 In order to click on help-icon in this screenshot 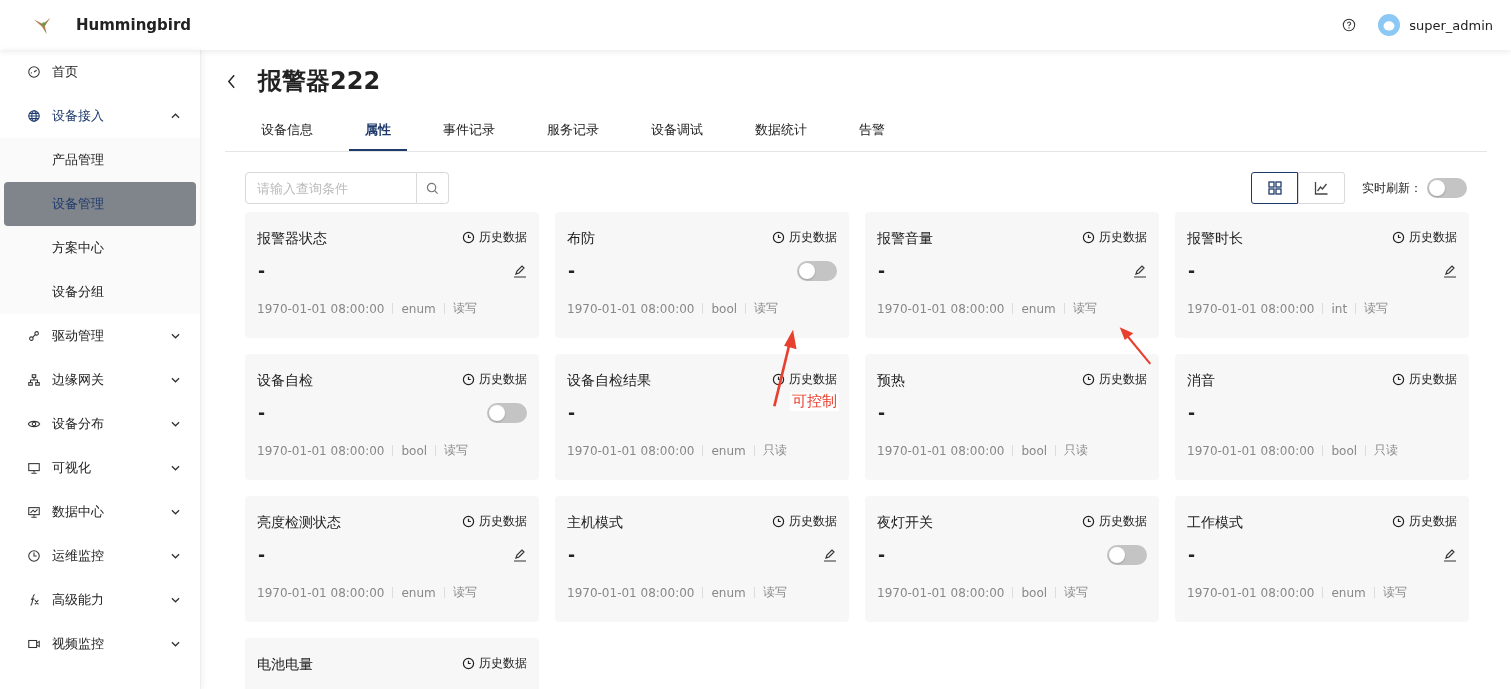, I will do `click(1349, 25)`.